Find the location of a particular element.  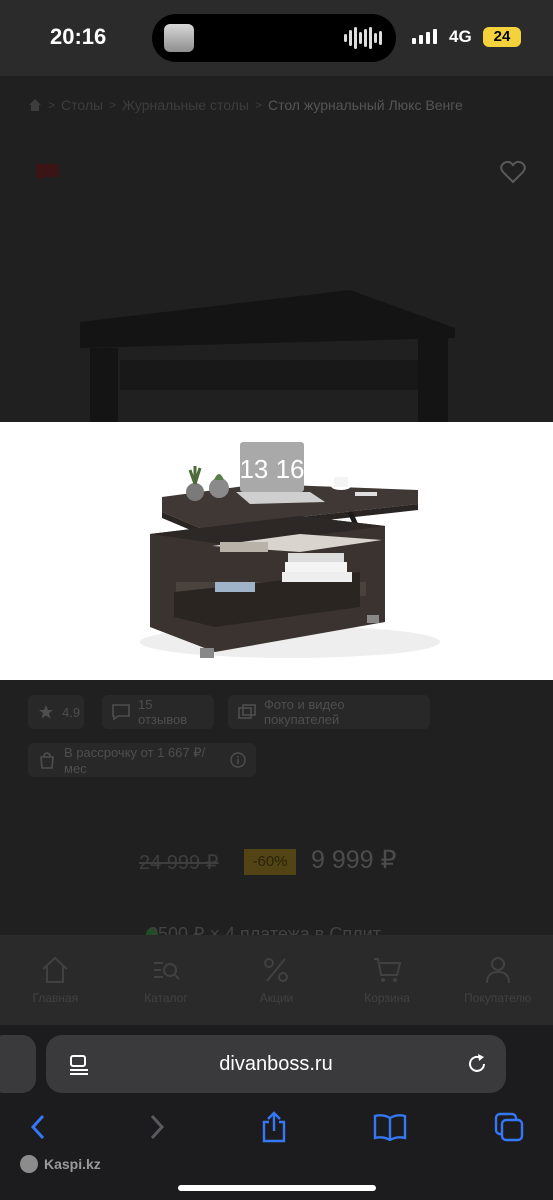

cart-icon is located at coordinates (388, 970).